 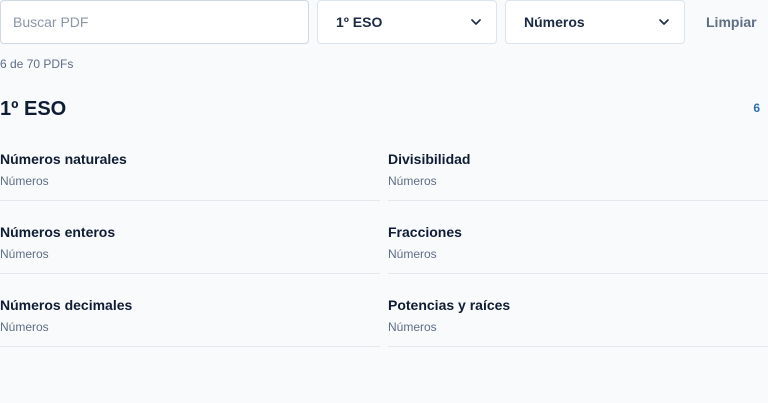 I want to click on search-input, so click(x=154, y=22).